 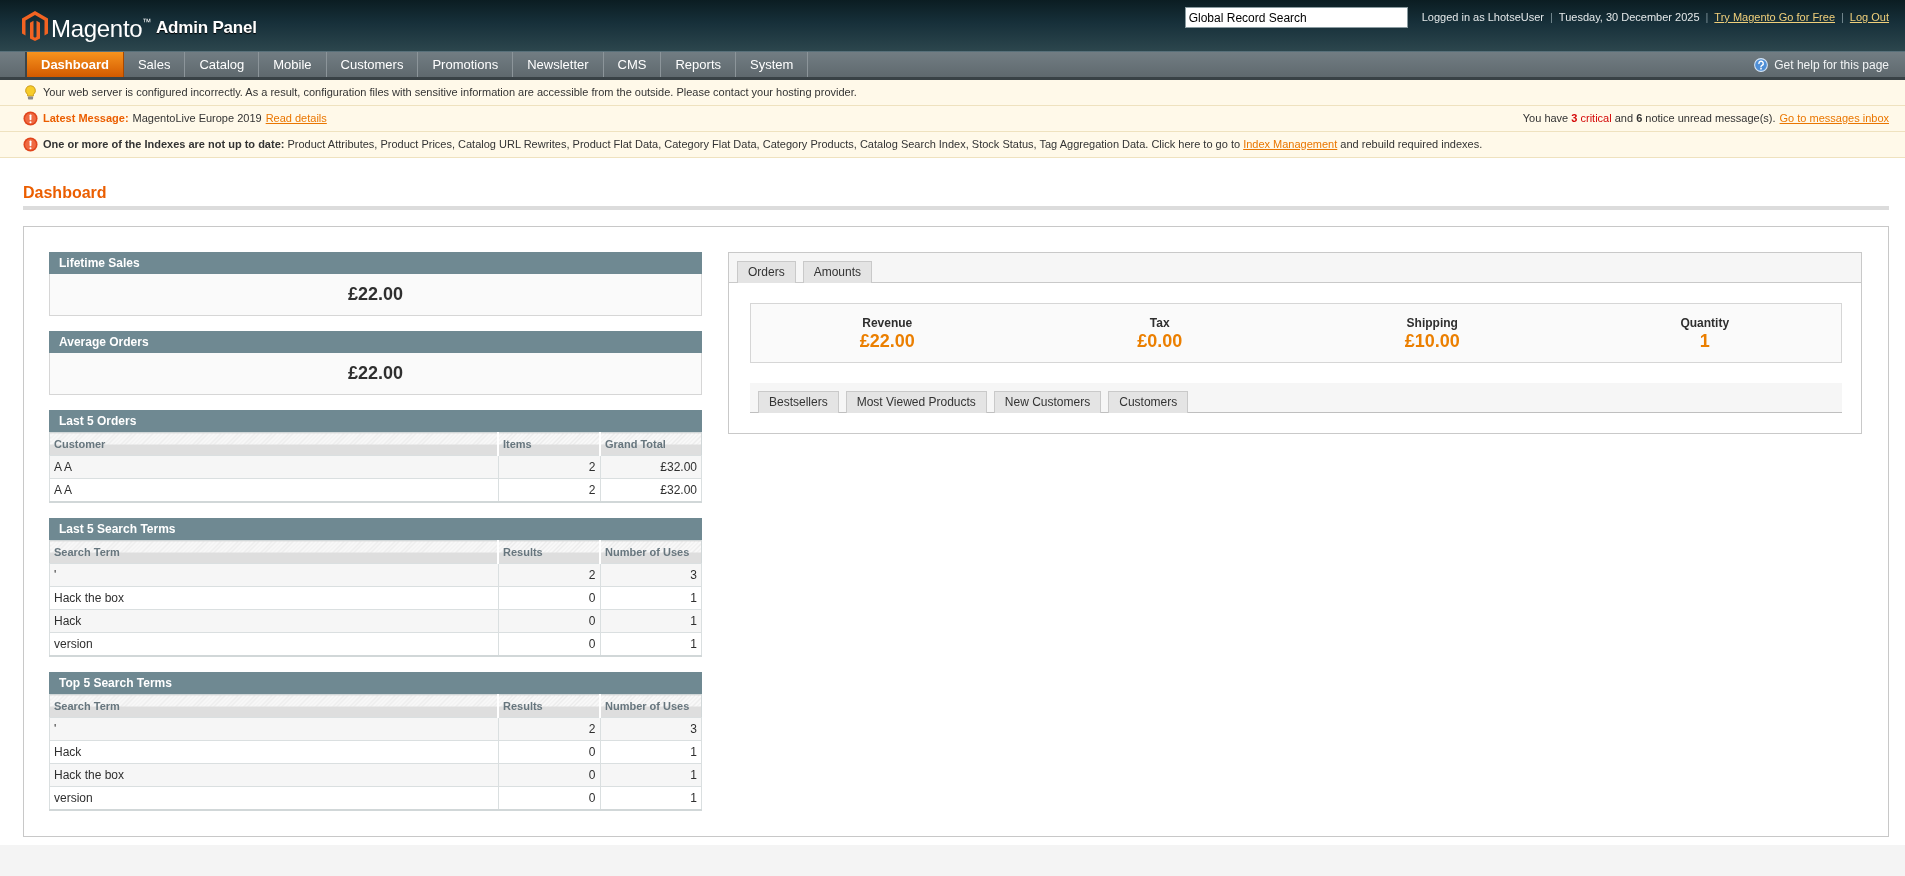 I want to click on header-info-text: Tuesday, 30 December 2025, so click(x=1629, y=17).